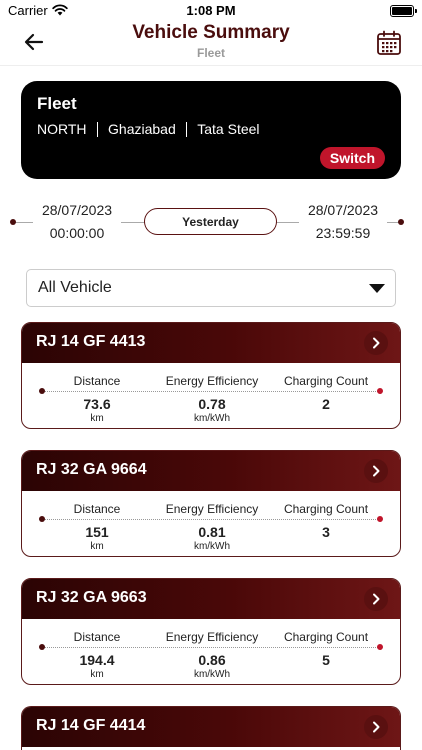 This screenshot has height=750, width=422. I want to click on efficiency-metric: Energy Efficiency 0.81 km/kWh, so click(212, 527).